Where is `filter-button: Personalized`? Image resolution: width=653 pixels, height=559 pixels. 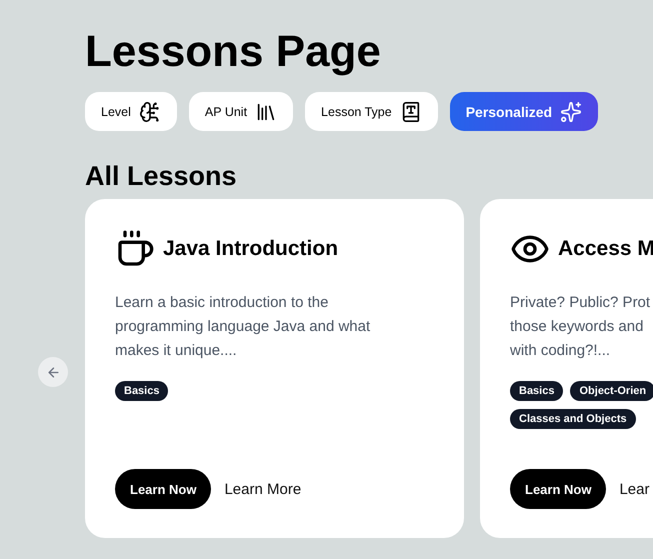 filter-button: Personalized is located at coordinates (524, 111).